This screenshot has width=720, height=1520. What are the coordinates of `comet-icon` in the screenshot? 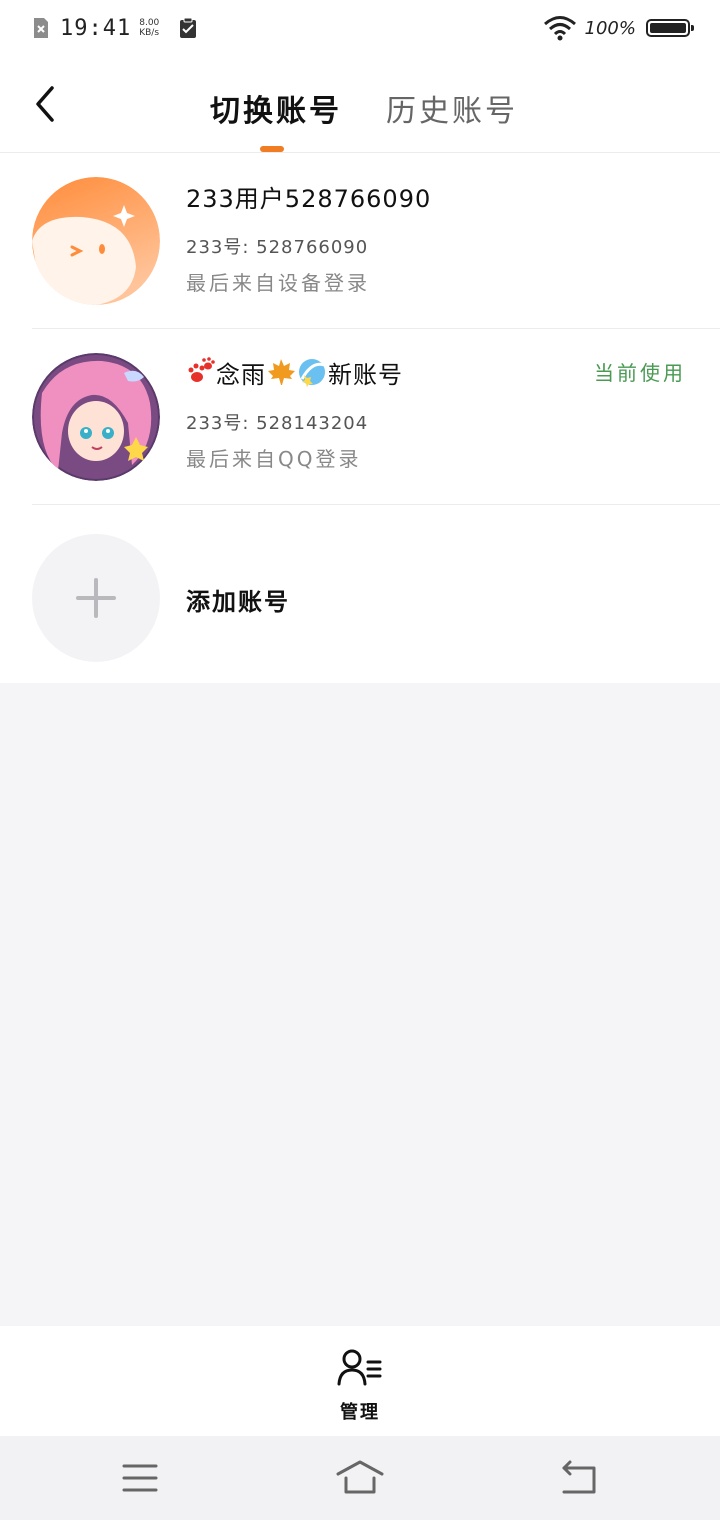 It's located at (312, 373).